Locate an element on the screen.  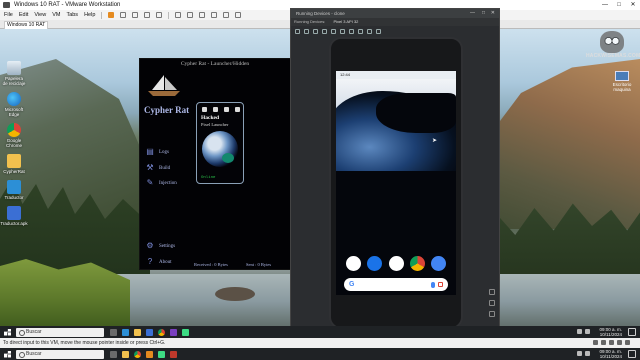
screenshot-icon is located at coordinates (369, 31).